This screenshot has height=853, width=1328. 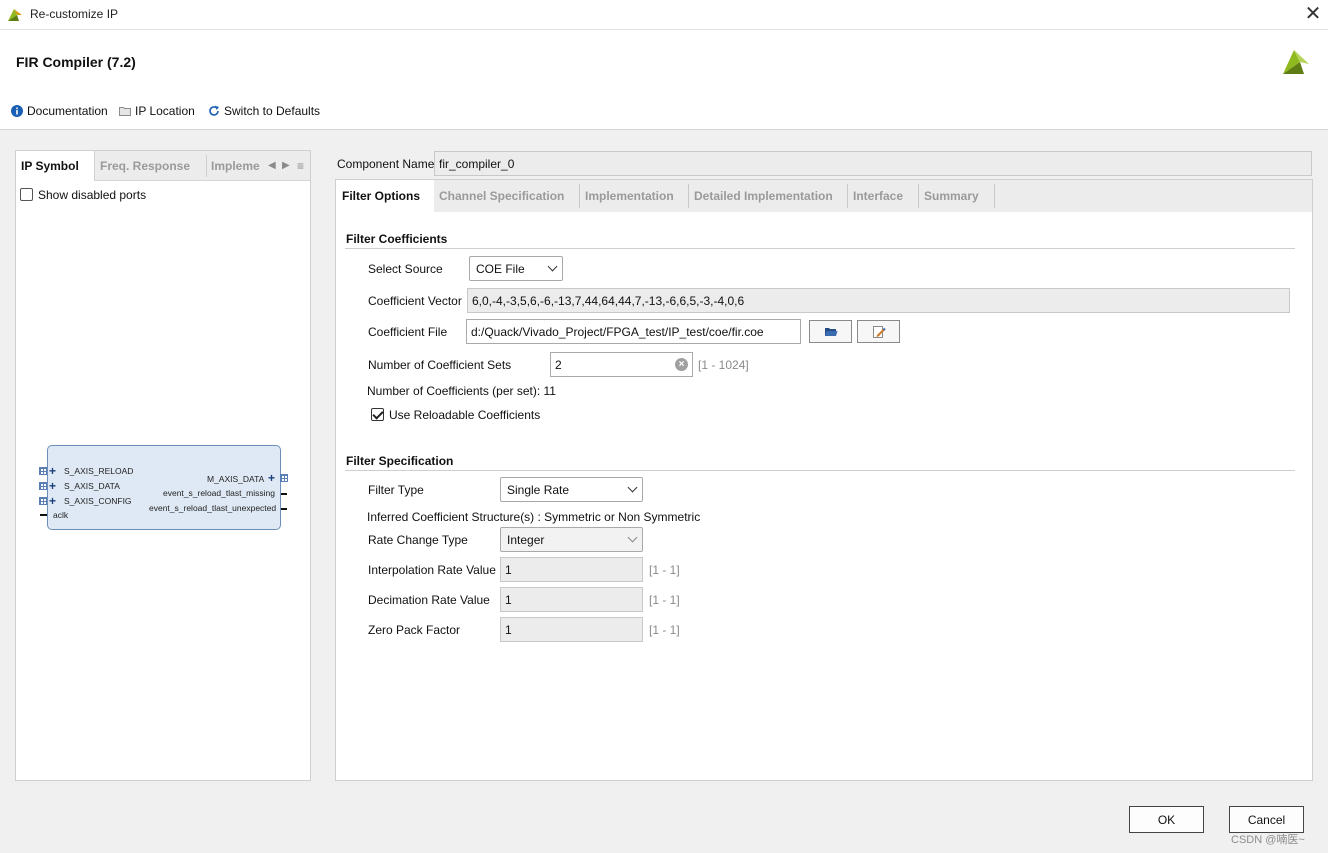 I want to click on tab-divider, so click(x=994, y=196).